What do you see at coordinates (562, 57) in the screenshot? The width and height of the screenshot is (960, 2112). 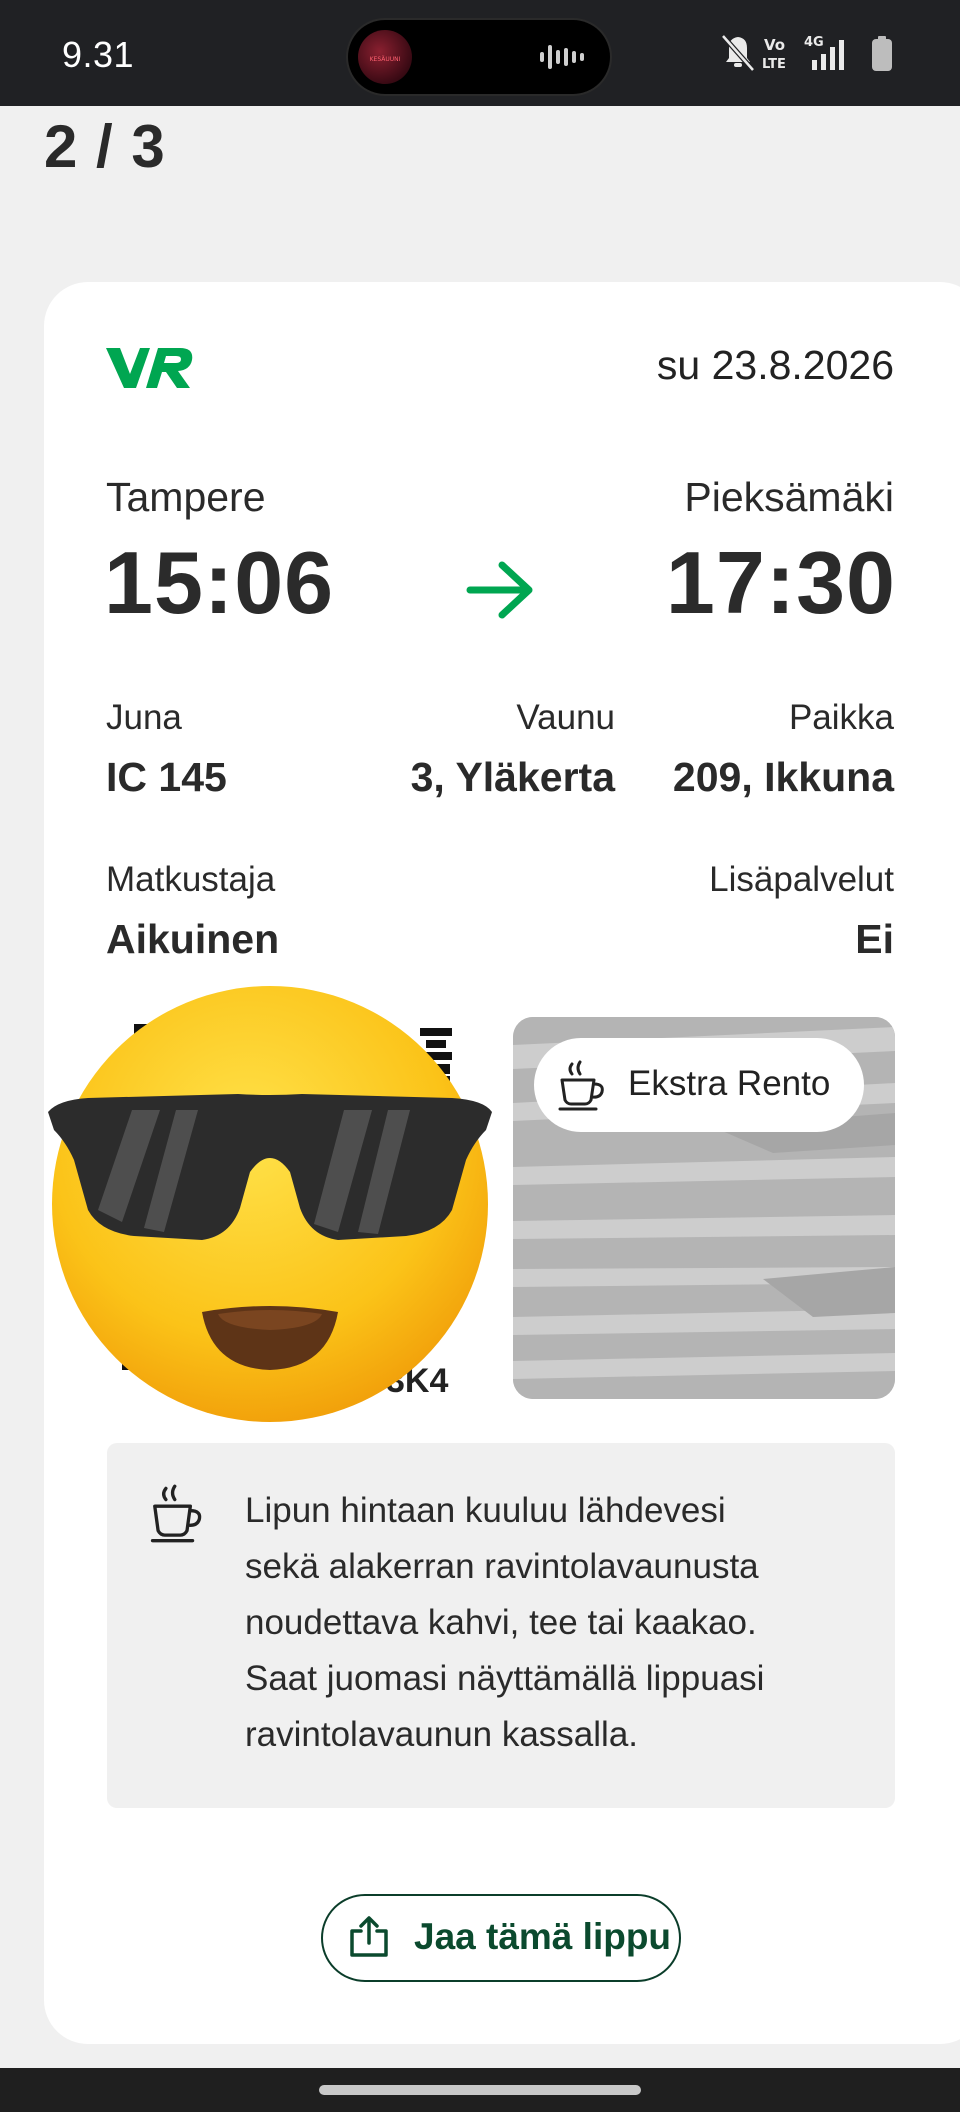 I see `audio-wave-icon` at bounding box center [562, 57].